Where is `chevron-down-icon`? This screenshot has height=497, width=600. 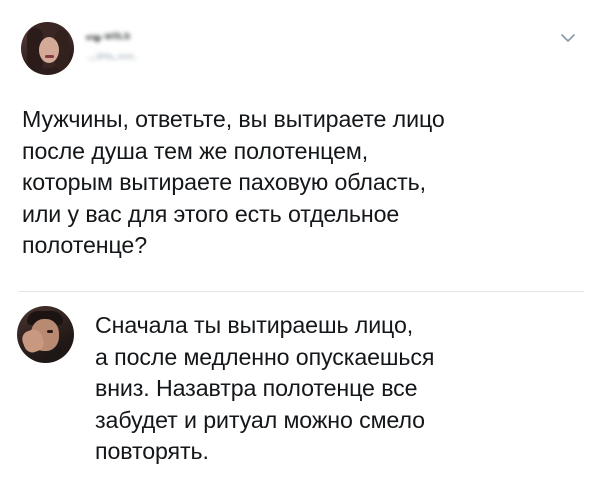 chevron-down-icon is located at coordinates (568, 38).